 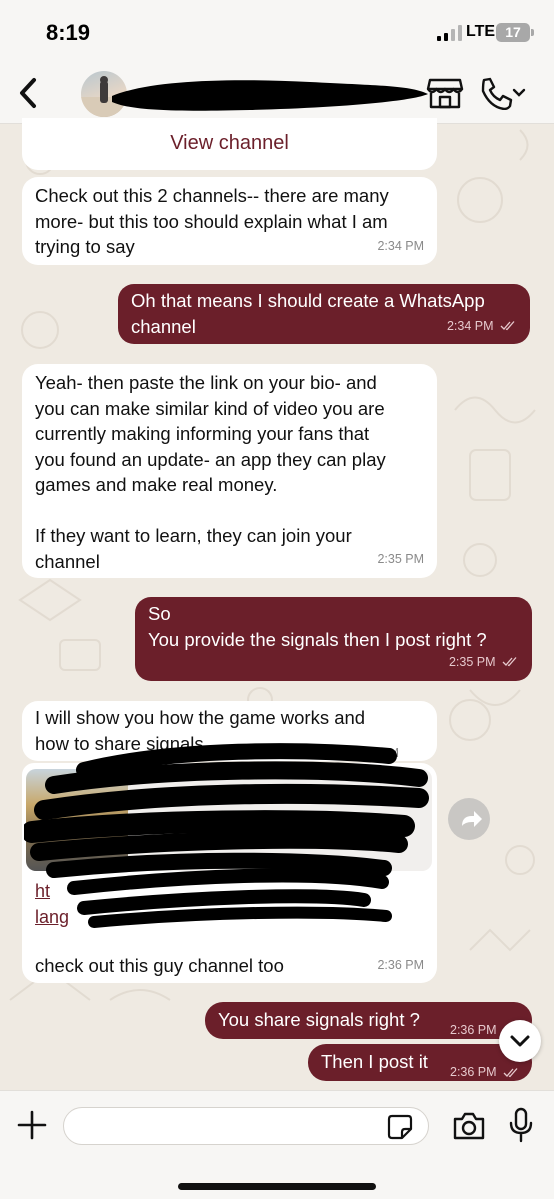 What do you see at coordinates (513, 32) in the screenshot?
I see `battery-level: 17` at bounding box center [513, 32].